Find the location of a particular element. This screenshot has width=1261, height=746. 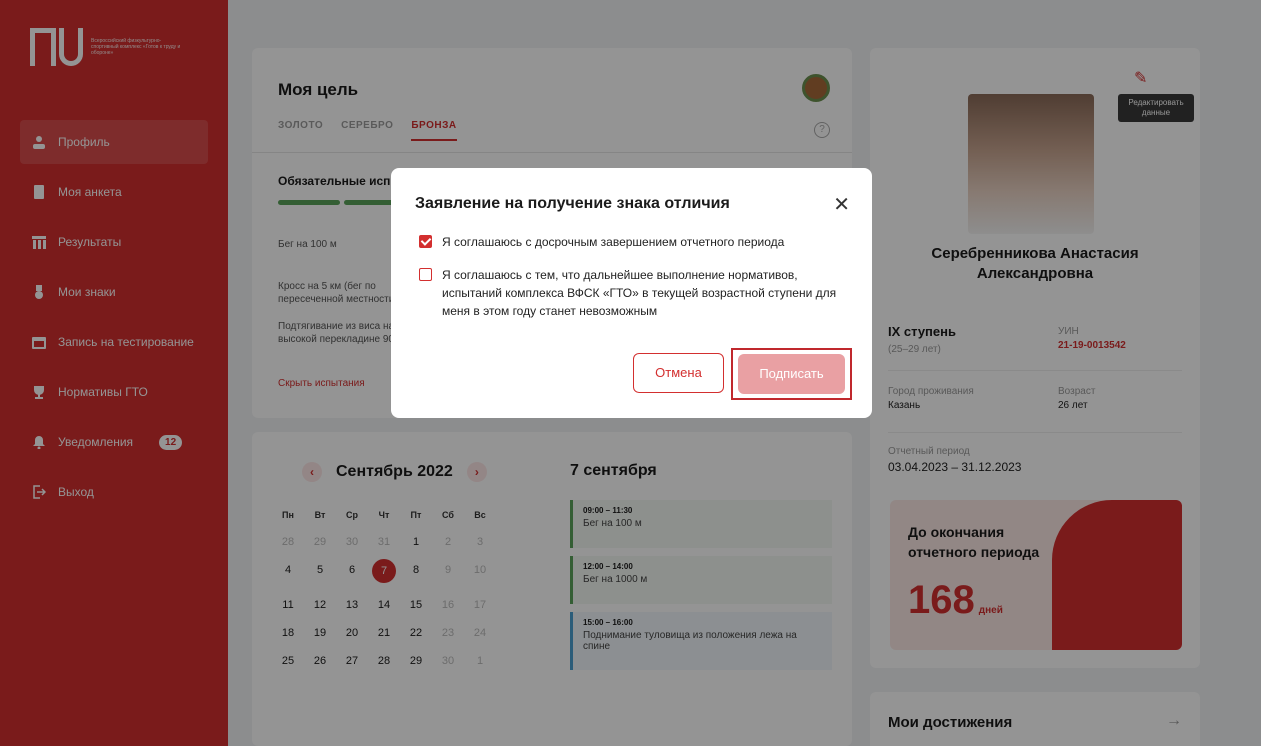

modal-title: Заявление на получение знака отличия is located at coordinates (572, 203).